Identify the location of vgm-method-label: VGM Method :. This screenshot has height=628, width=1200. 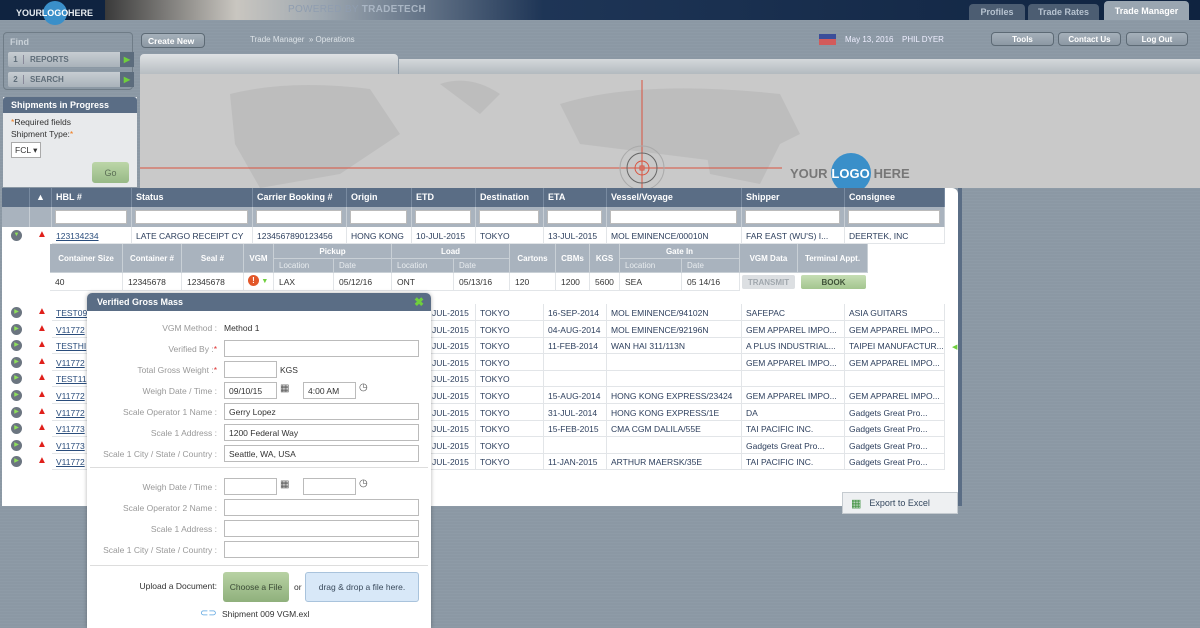
(189, 328).